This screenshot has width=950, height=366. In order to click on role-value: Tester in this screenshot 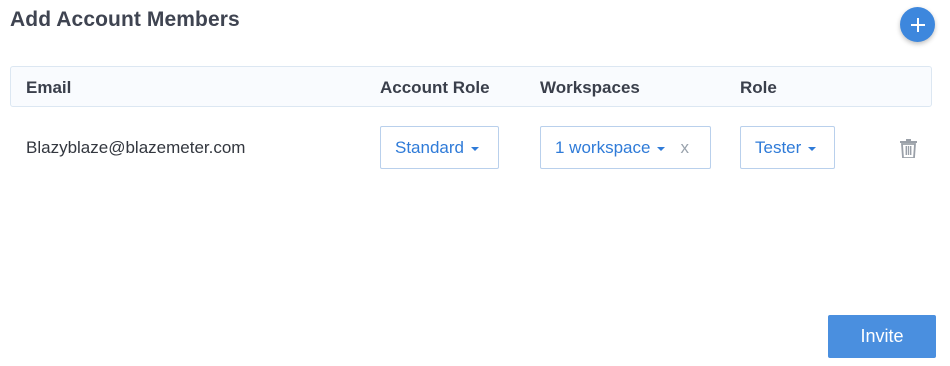, I will do `click(778, 147)`.